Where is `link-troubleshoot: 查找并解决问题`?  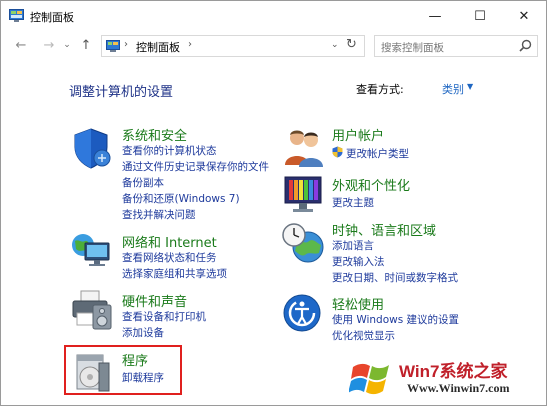 link-troubleshoot: 查找并解决问题 is located at coordinates (159, 214).